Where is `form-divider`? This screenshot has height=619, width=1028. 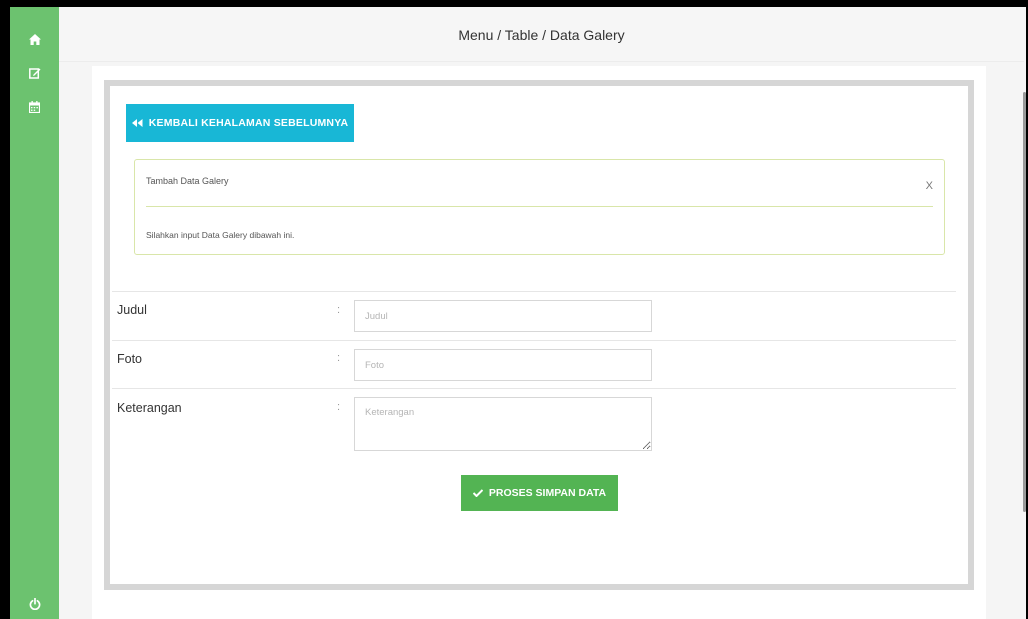
form-divider is located at coordinates (534, 291).